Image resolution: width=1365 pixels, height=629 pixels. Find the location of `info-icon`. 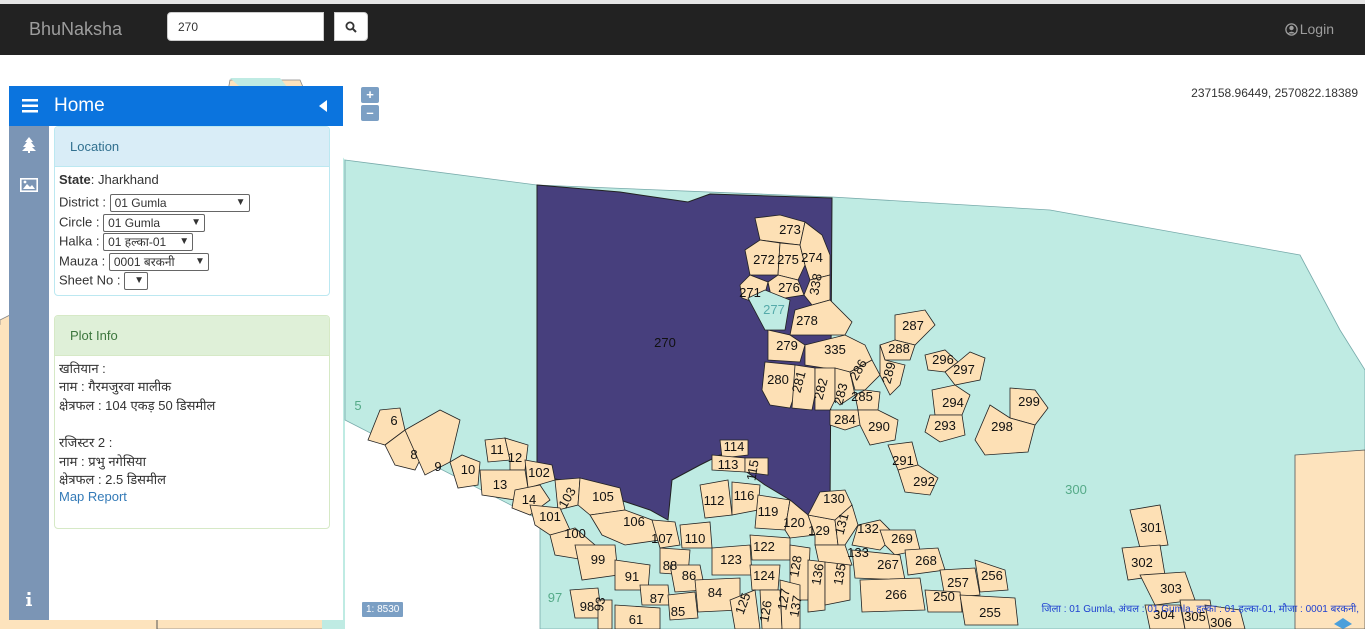

info-icon is located at coordinates (29, 599).